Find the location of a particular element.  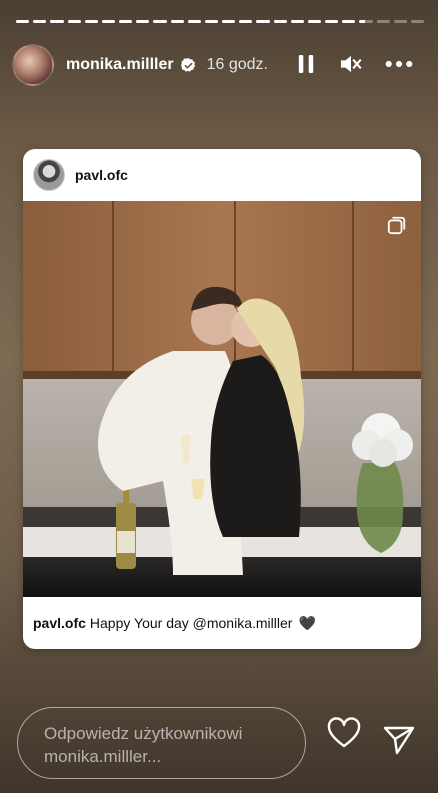

post-avatar is located at coordinates (49, 175).